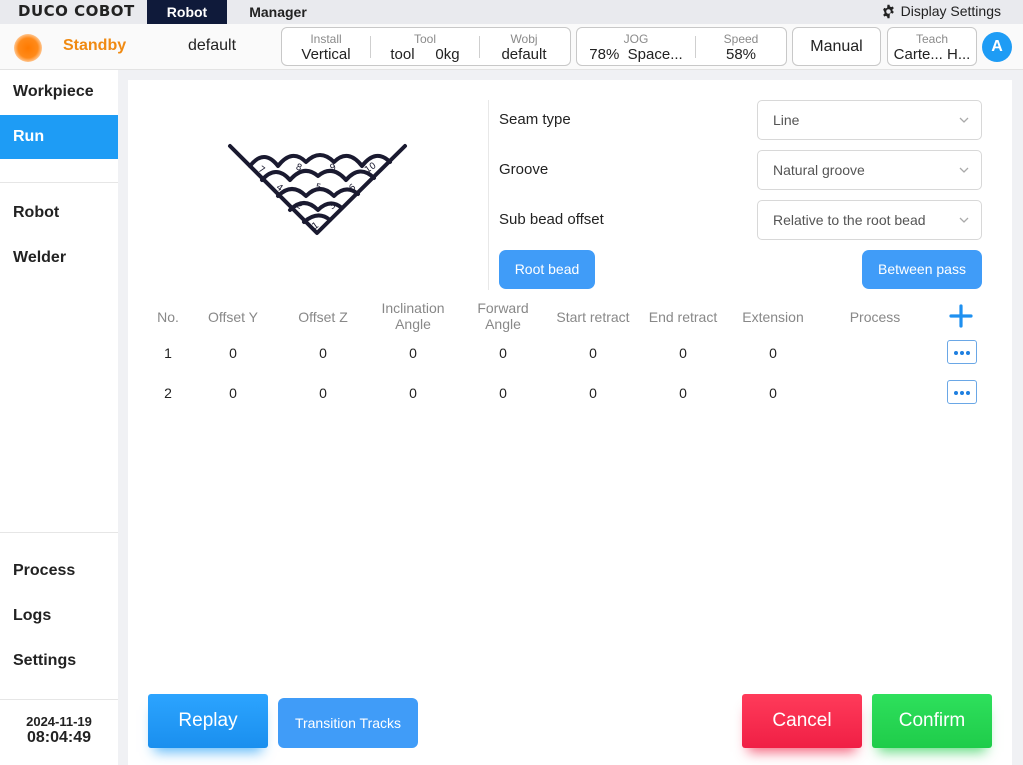 This screenshot has width=1023, height=765. Describe the element at coordinates (888, 11) in the screenshot. I see `gear-icon` at that location.